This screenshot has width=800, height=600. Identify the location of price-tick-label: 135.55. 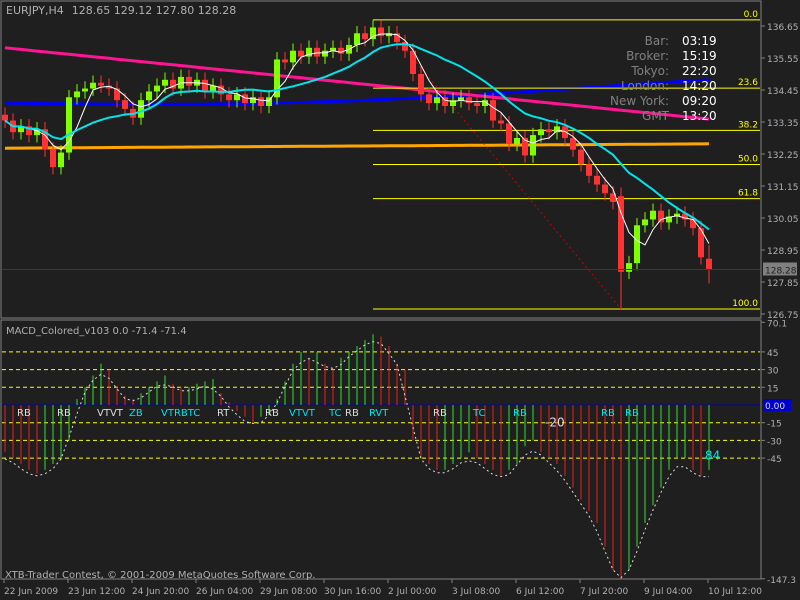
(783, 60).